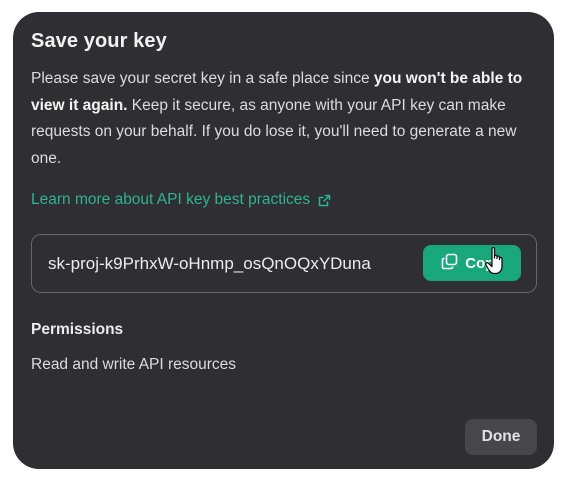 The width and height of the screenshot is (567, 480). Describe the element at coordinates (324, 200) in the screenshot. I see `external-link-icon` at that location.